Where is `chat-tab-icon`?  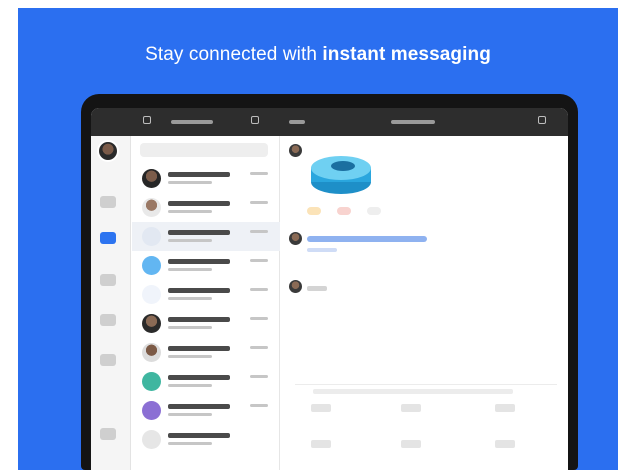
chat-tab-icon is located at coordinates (108, 238).